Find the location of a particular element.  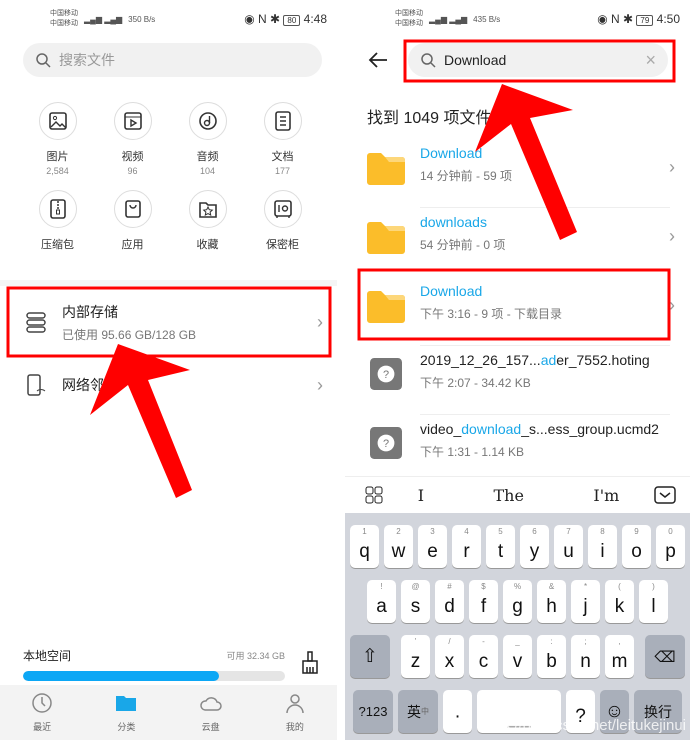

result-item: Download 下午 3:16 - 9 项 - 下载目录 › is located at coordinates (520, 313).